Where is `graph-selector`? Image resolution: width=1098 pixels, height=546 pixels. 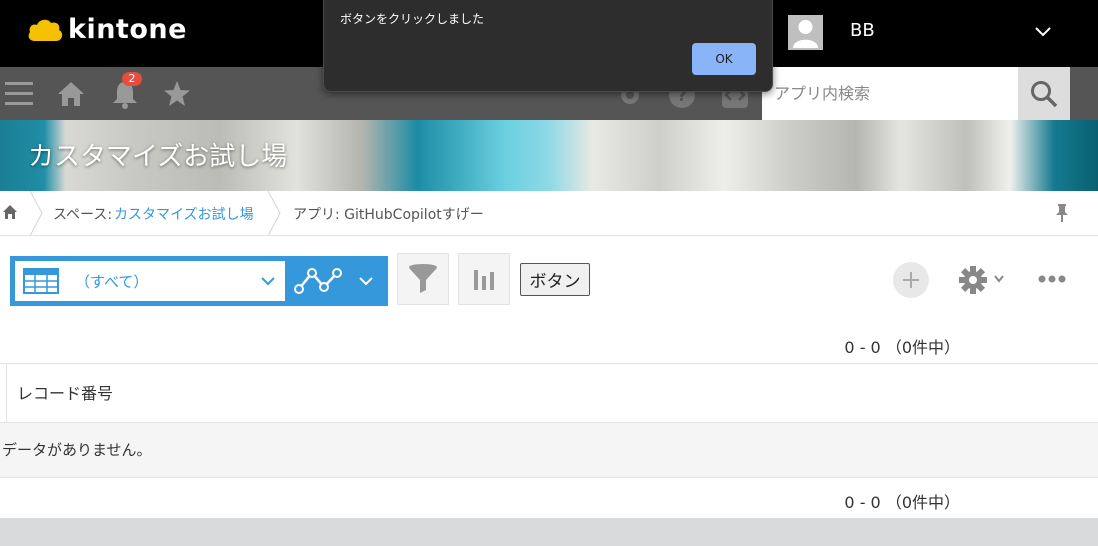
graph-selector is located at coordinates (337, 281).